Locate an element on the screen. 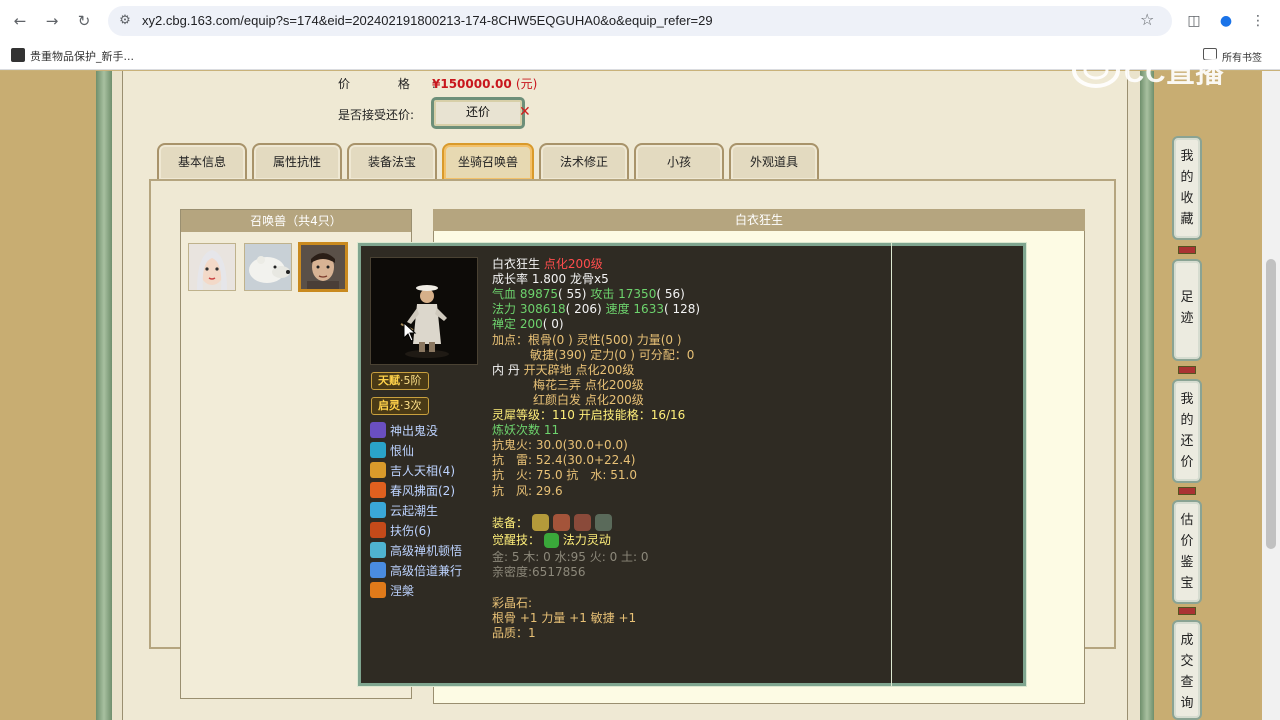 This screenshot has height=720, width=1280. hp-label: 气血 is located at coordinates (504, 294).